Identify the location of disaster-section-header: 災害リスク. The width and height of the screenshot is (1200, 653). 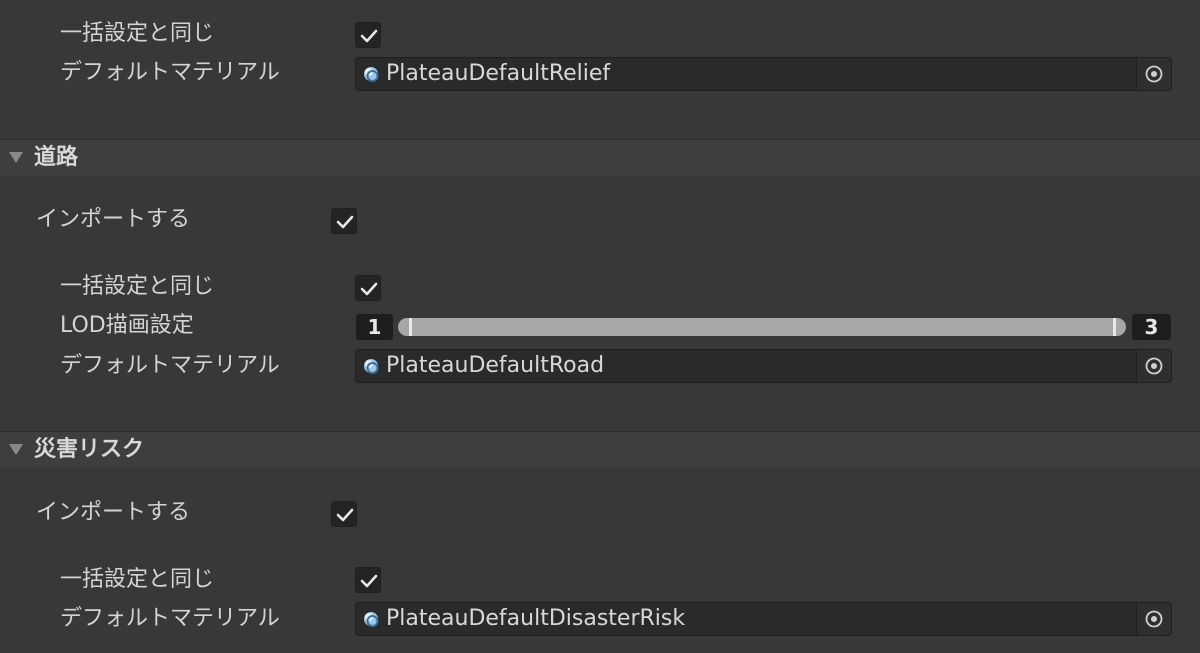
(600, 449).